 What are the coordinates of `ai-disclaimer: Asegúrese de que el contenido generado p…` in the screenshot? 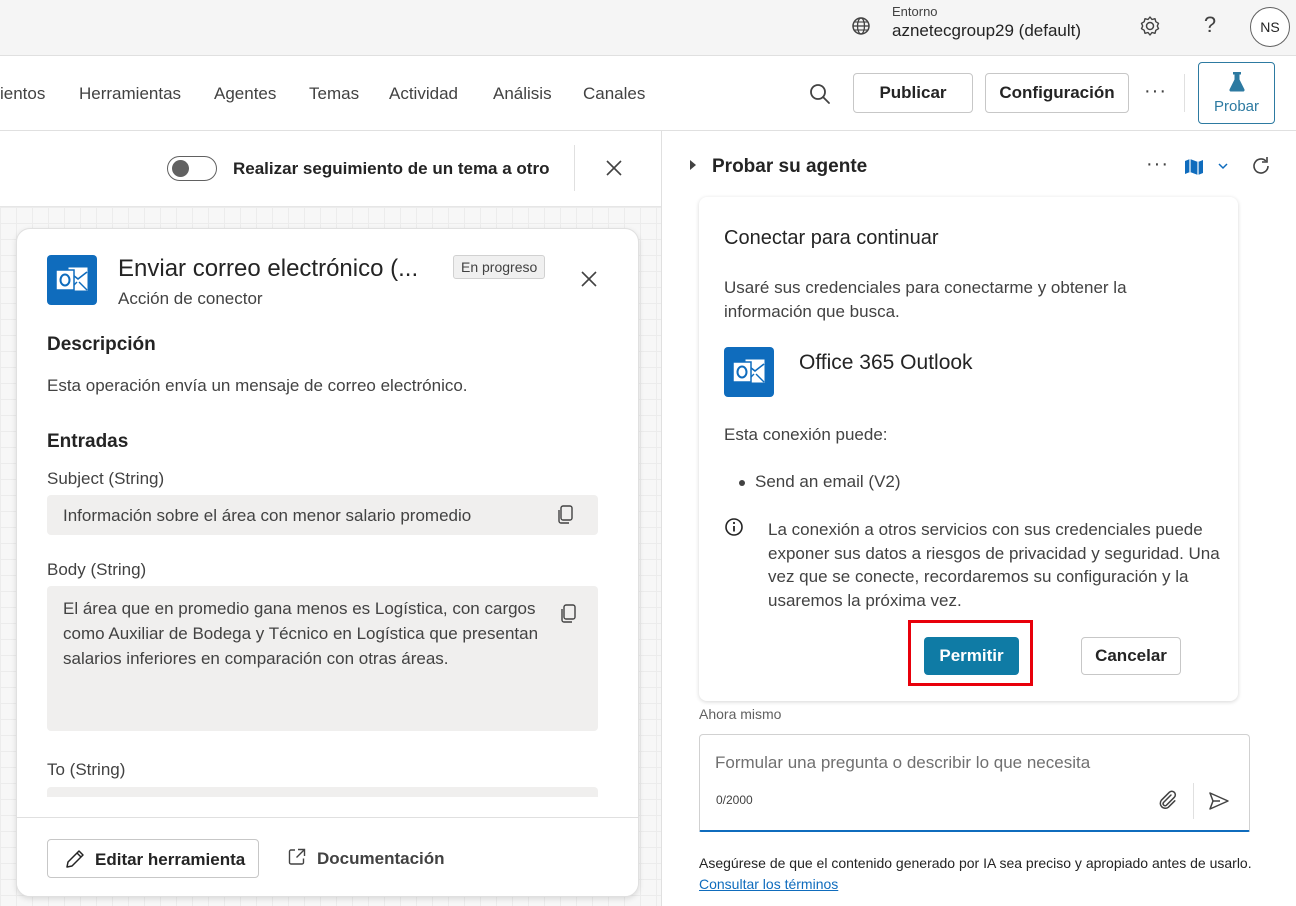 It's located at (979, 874).